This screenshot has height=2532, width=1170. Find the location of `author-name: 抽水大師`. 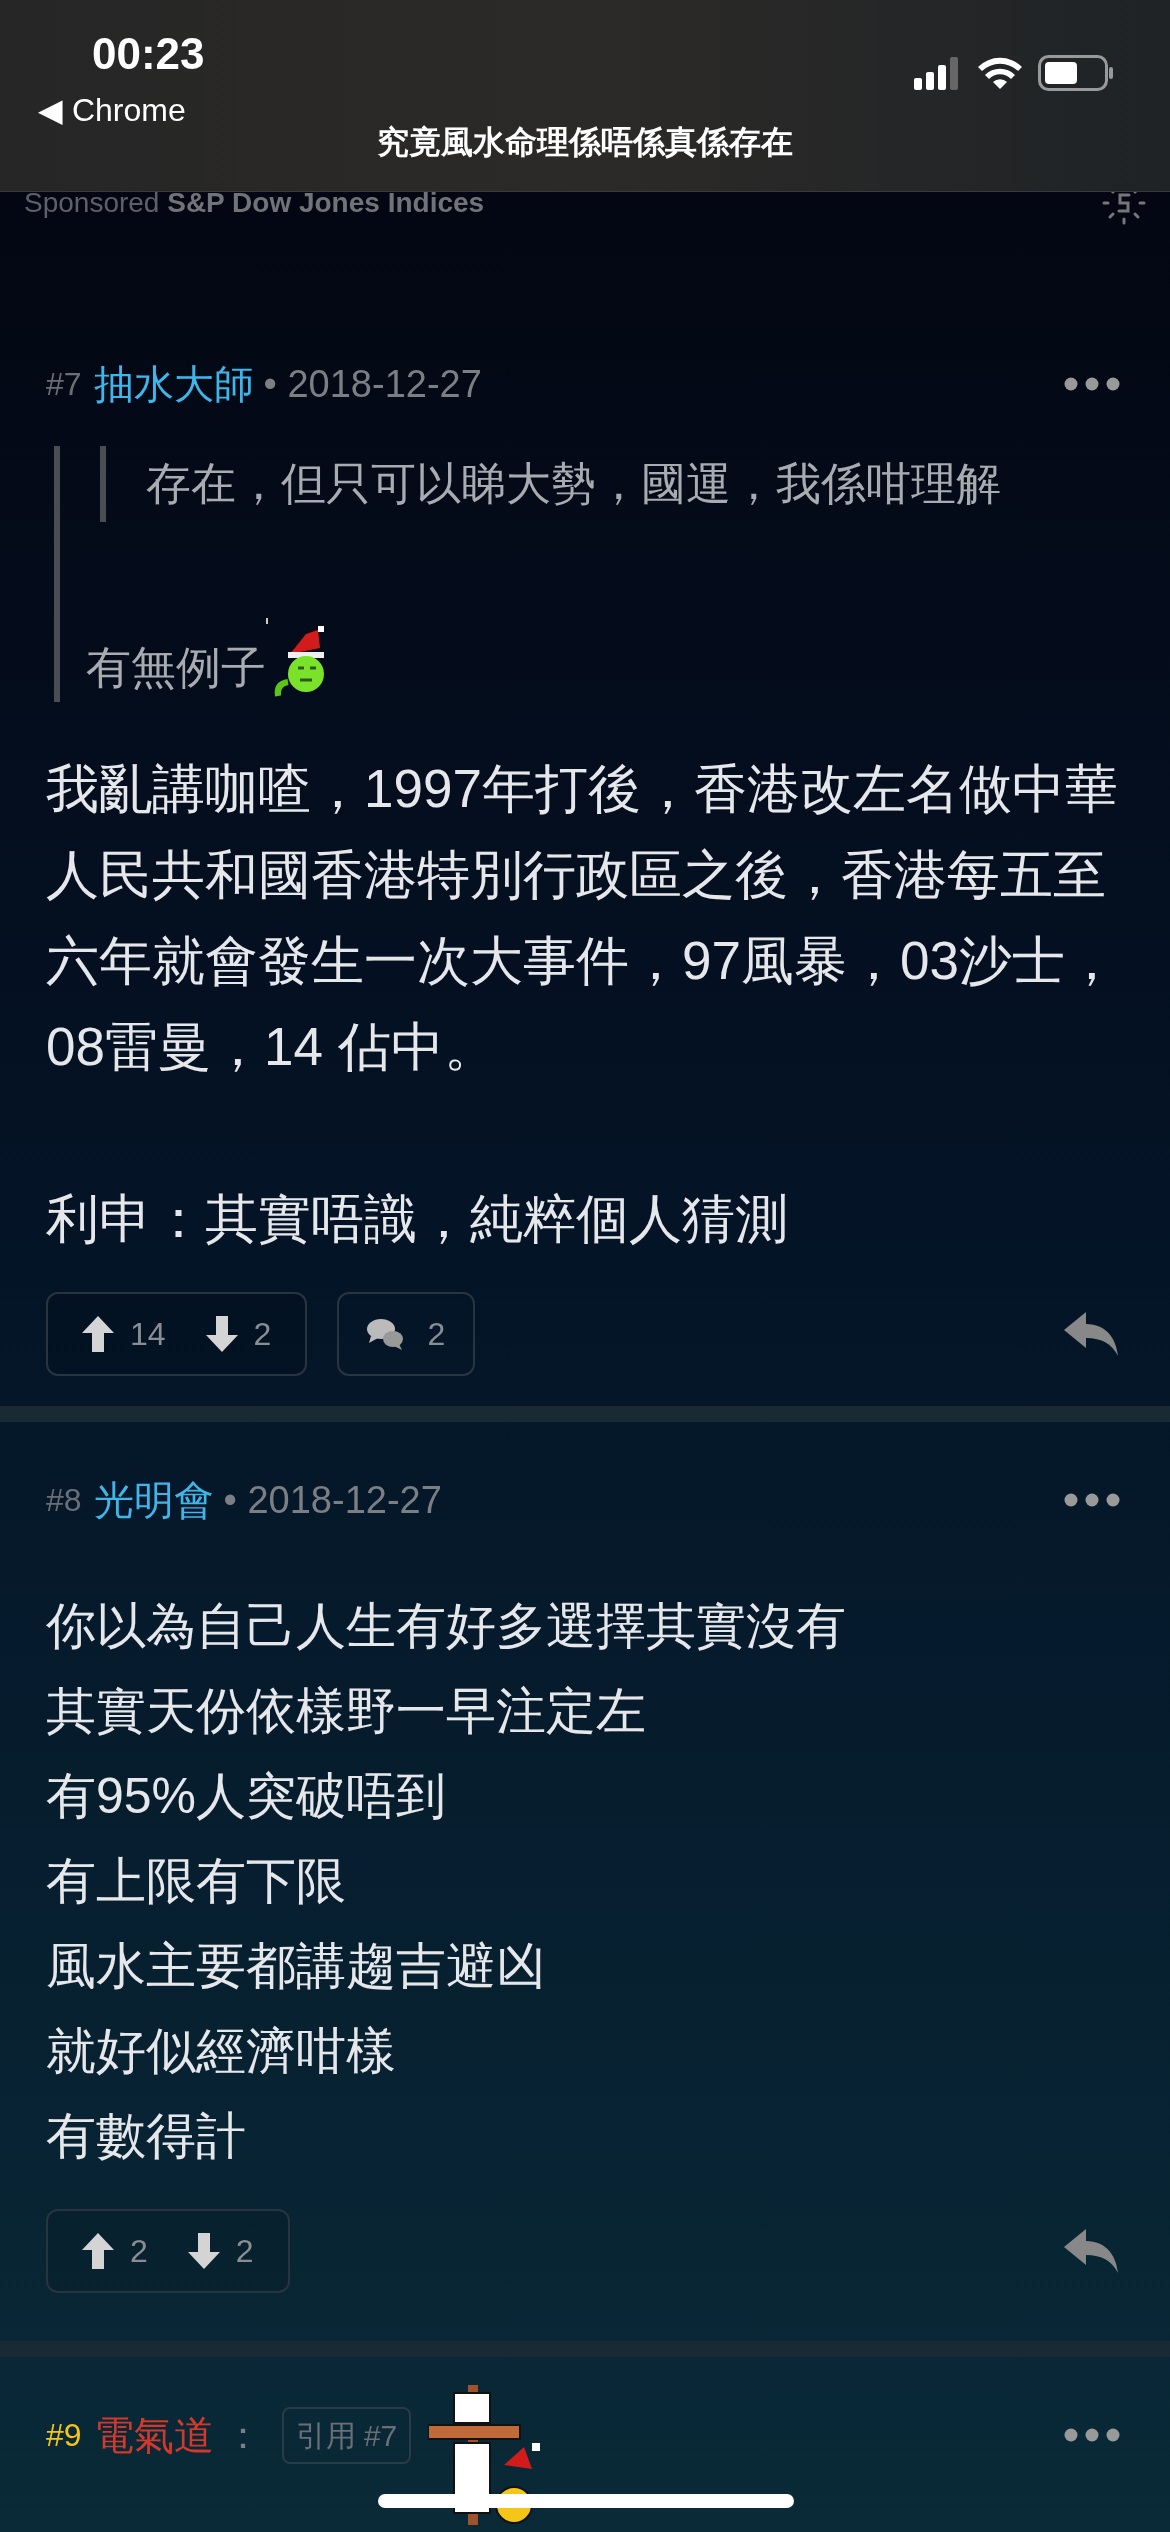

author-name: 抽水大師 is located at coordinates (173, 384).